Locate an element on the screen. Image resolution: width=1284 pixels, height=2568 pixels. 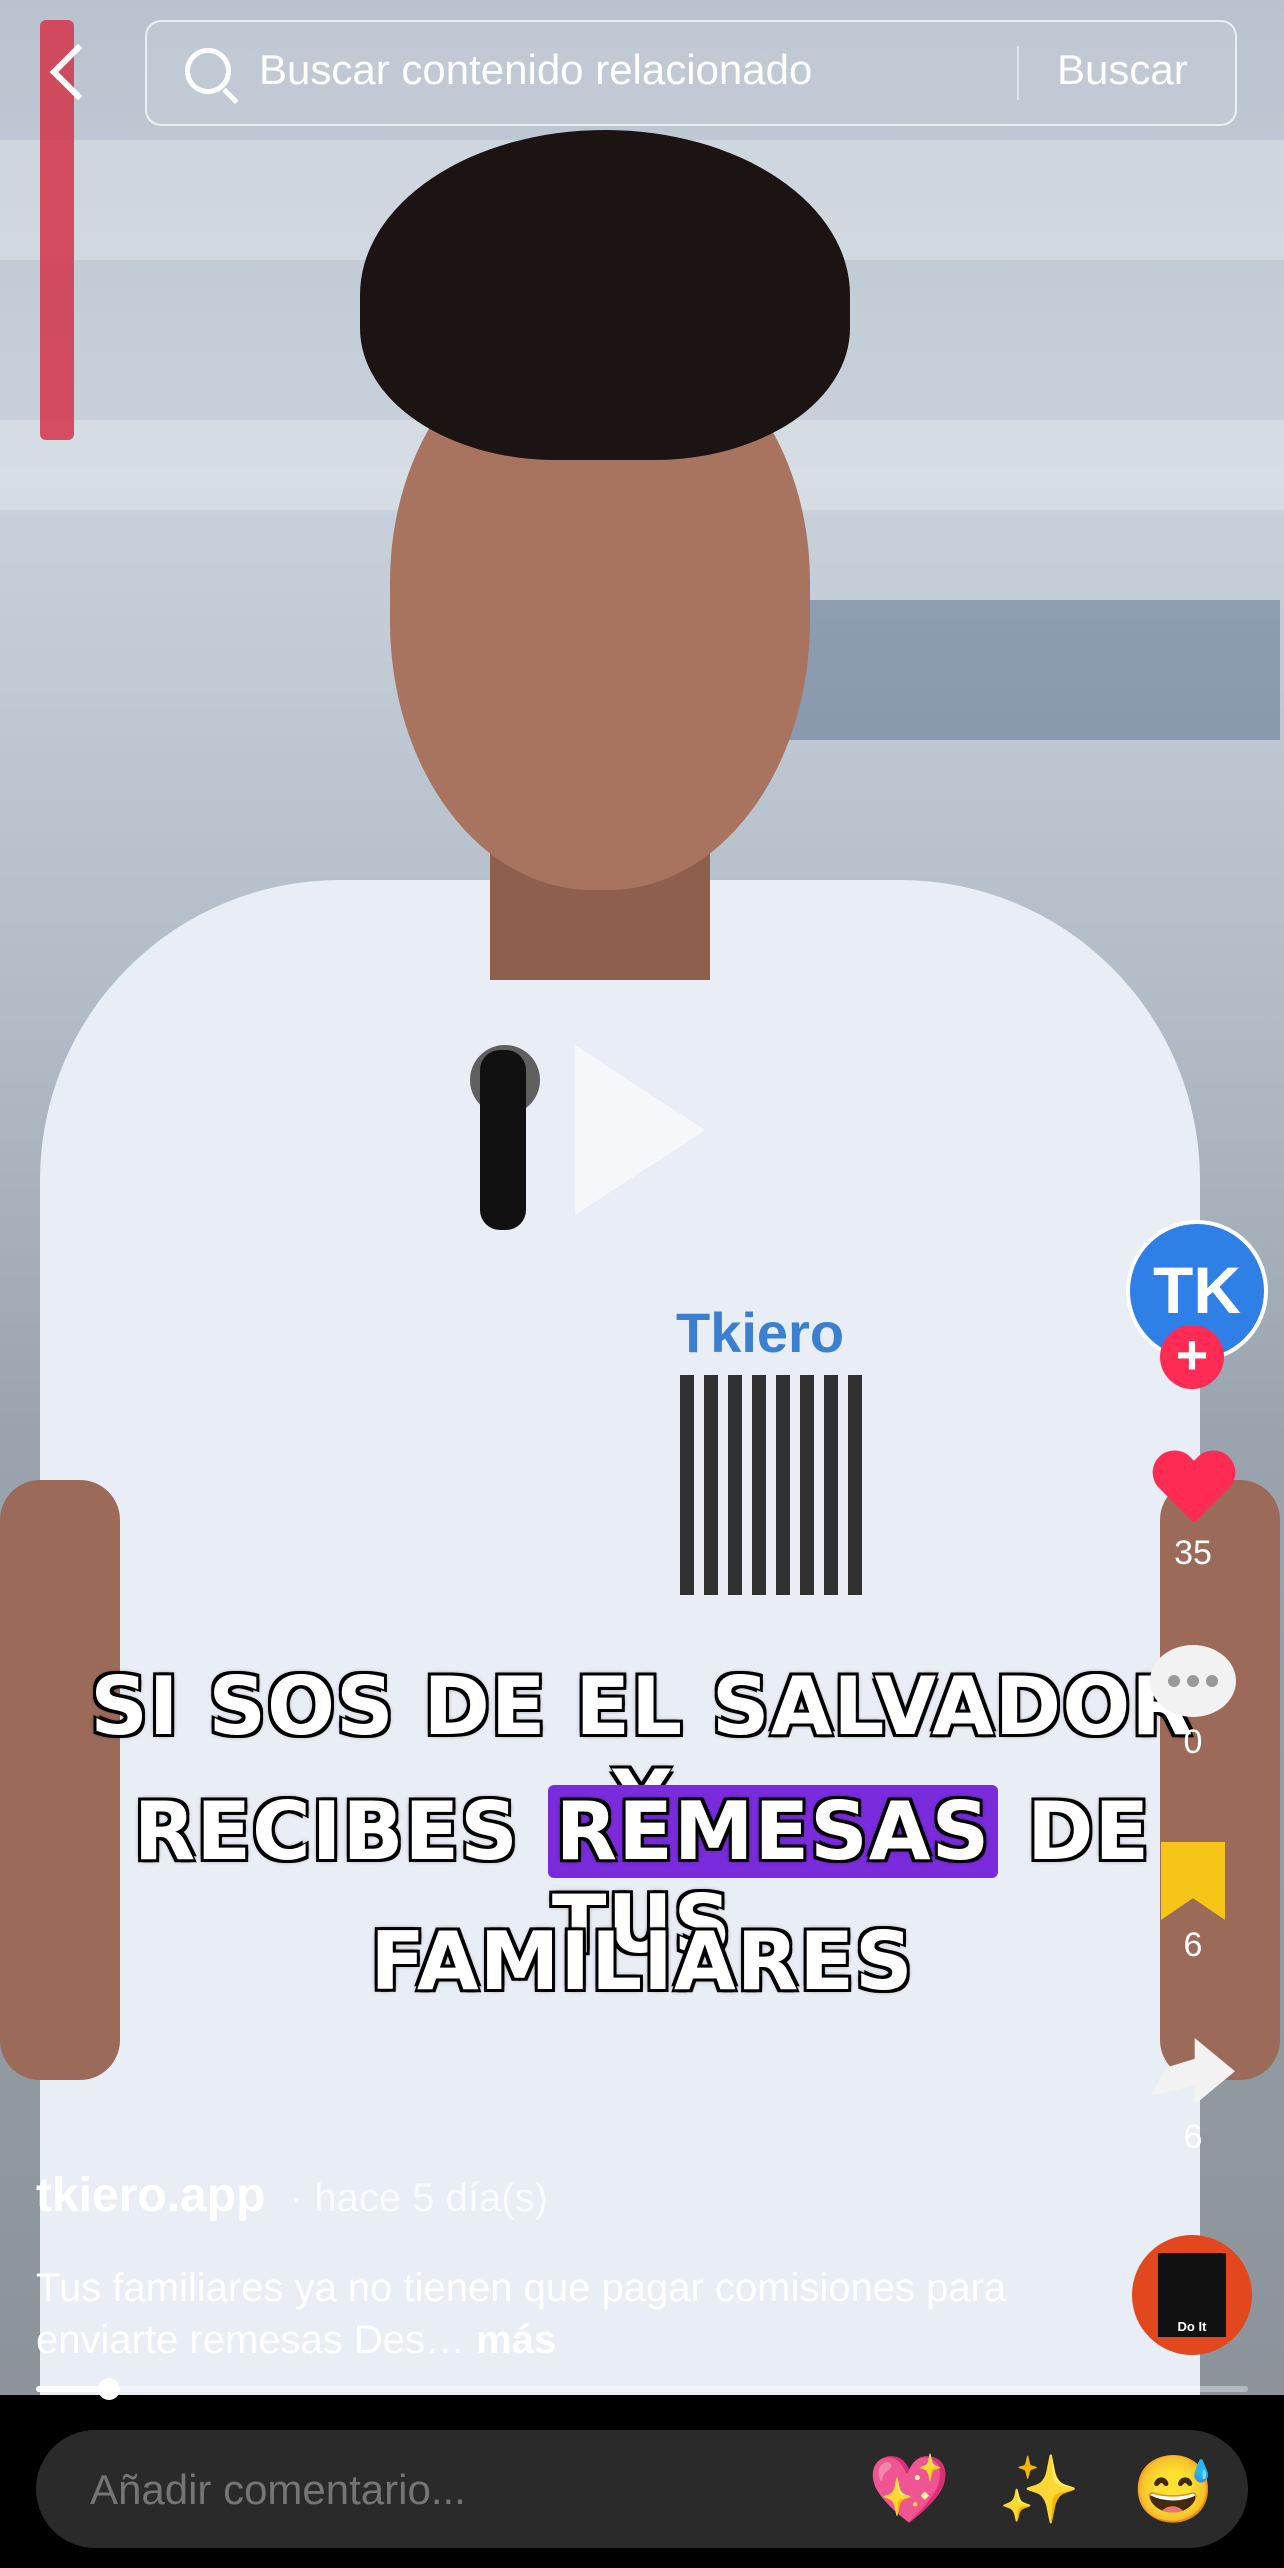
shirt-qr-code is located at coordinates (775, 1485).